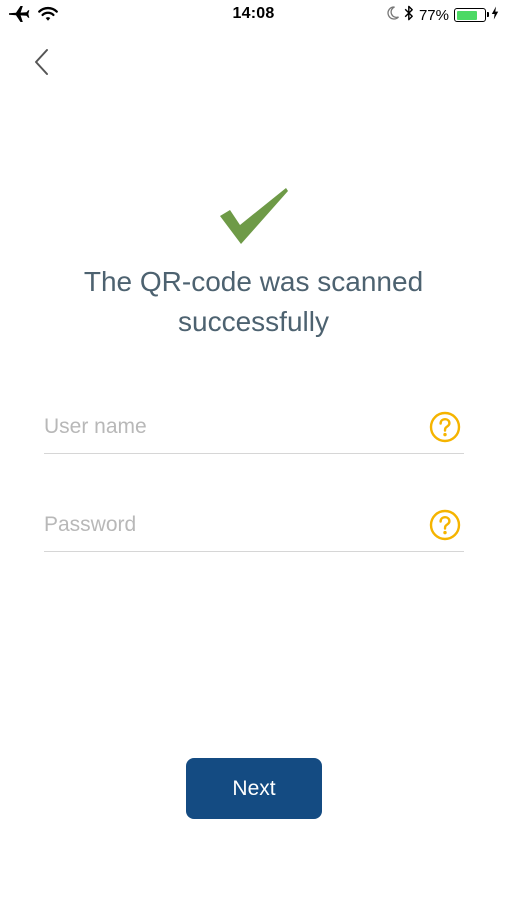 The image size is (507, 900). I want to click on battery-icon, so click(471, 15).